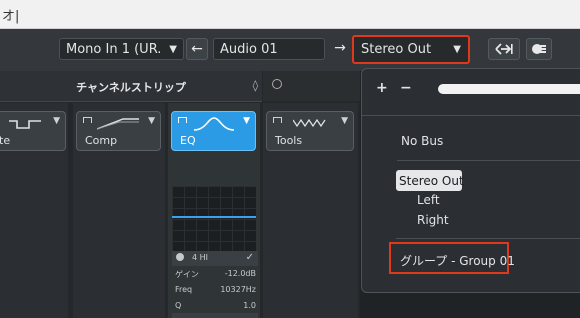 This screenshot has width=580, height=318. Describe the element at coordinates (215, 315) in the screenshot. I see `eq-param-next` at that location.